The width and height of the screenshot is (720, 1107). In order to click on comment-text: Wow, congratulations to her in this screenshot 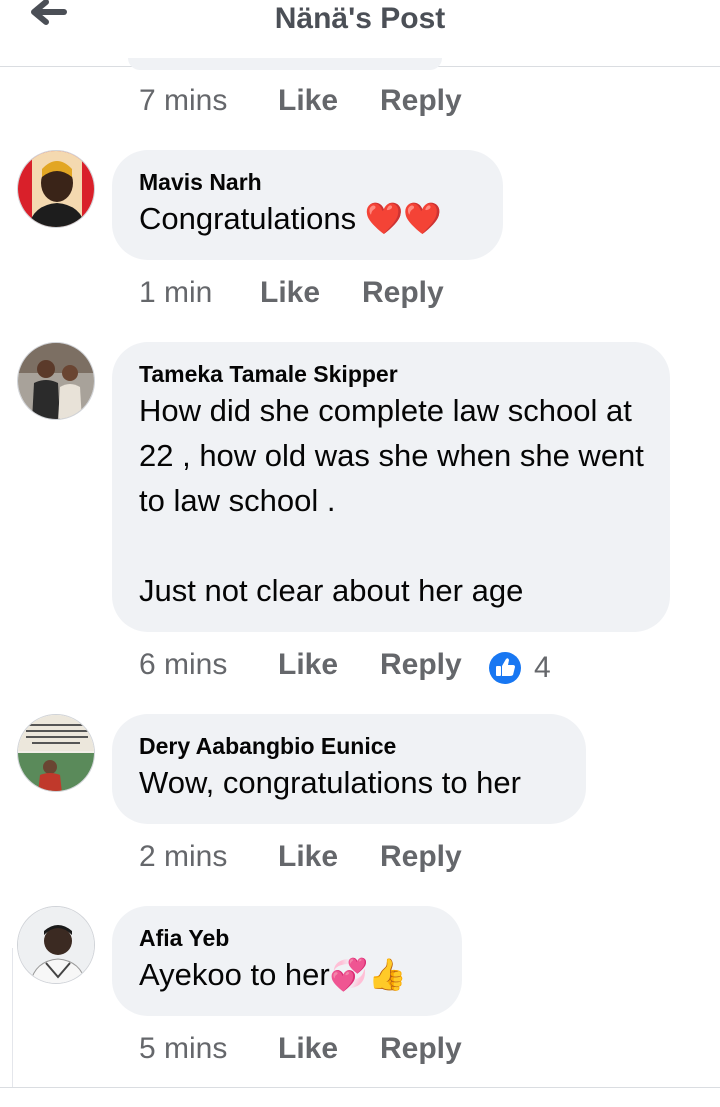, I will do `click(330, 782)`.